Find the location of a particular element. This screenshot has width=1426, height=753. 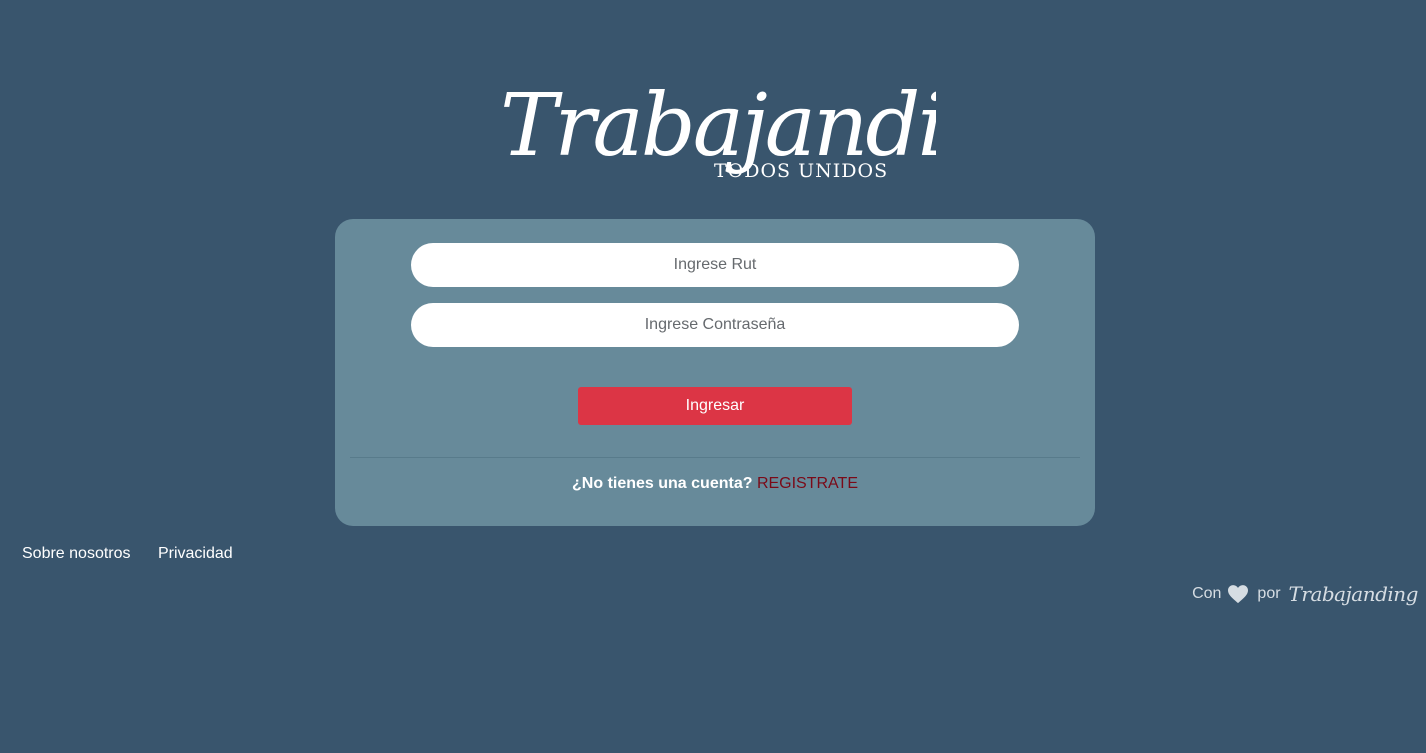

about-us-link: Sobre nosotros is located at coordinates (76, 553).